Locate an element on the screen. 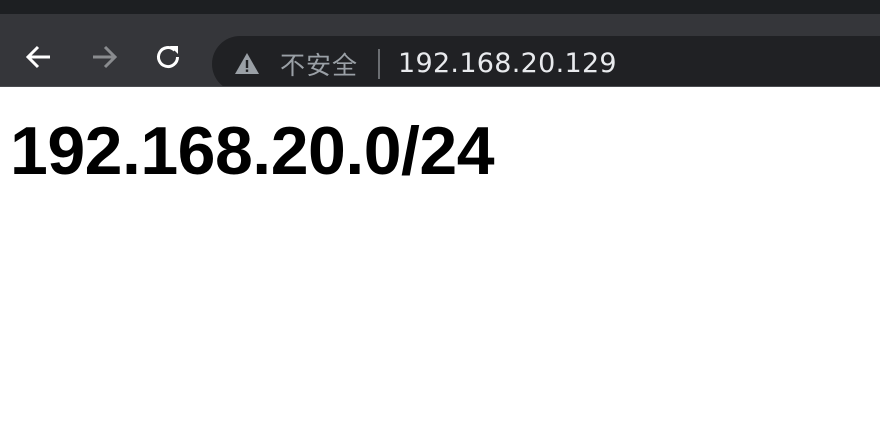 The width and height of the screenshot is (880, 446). arrow-right-icon is located at coordinates (105, 57).